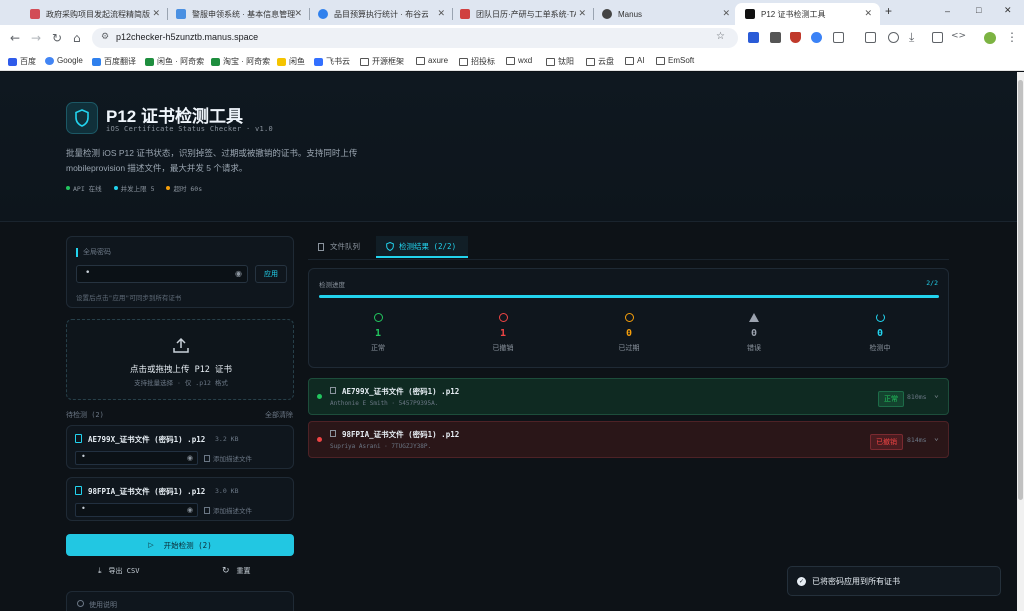 The image size is (1024, 611). What do you see at coordinates (888, 11) in the screenshot?
I see `new-tab-button: +` at bounding box center [888, 11].